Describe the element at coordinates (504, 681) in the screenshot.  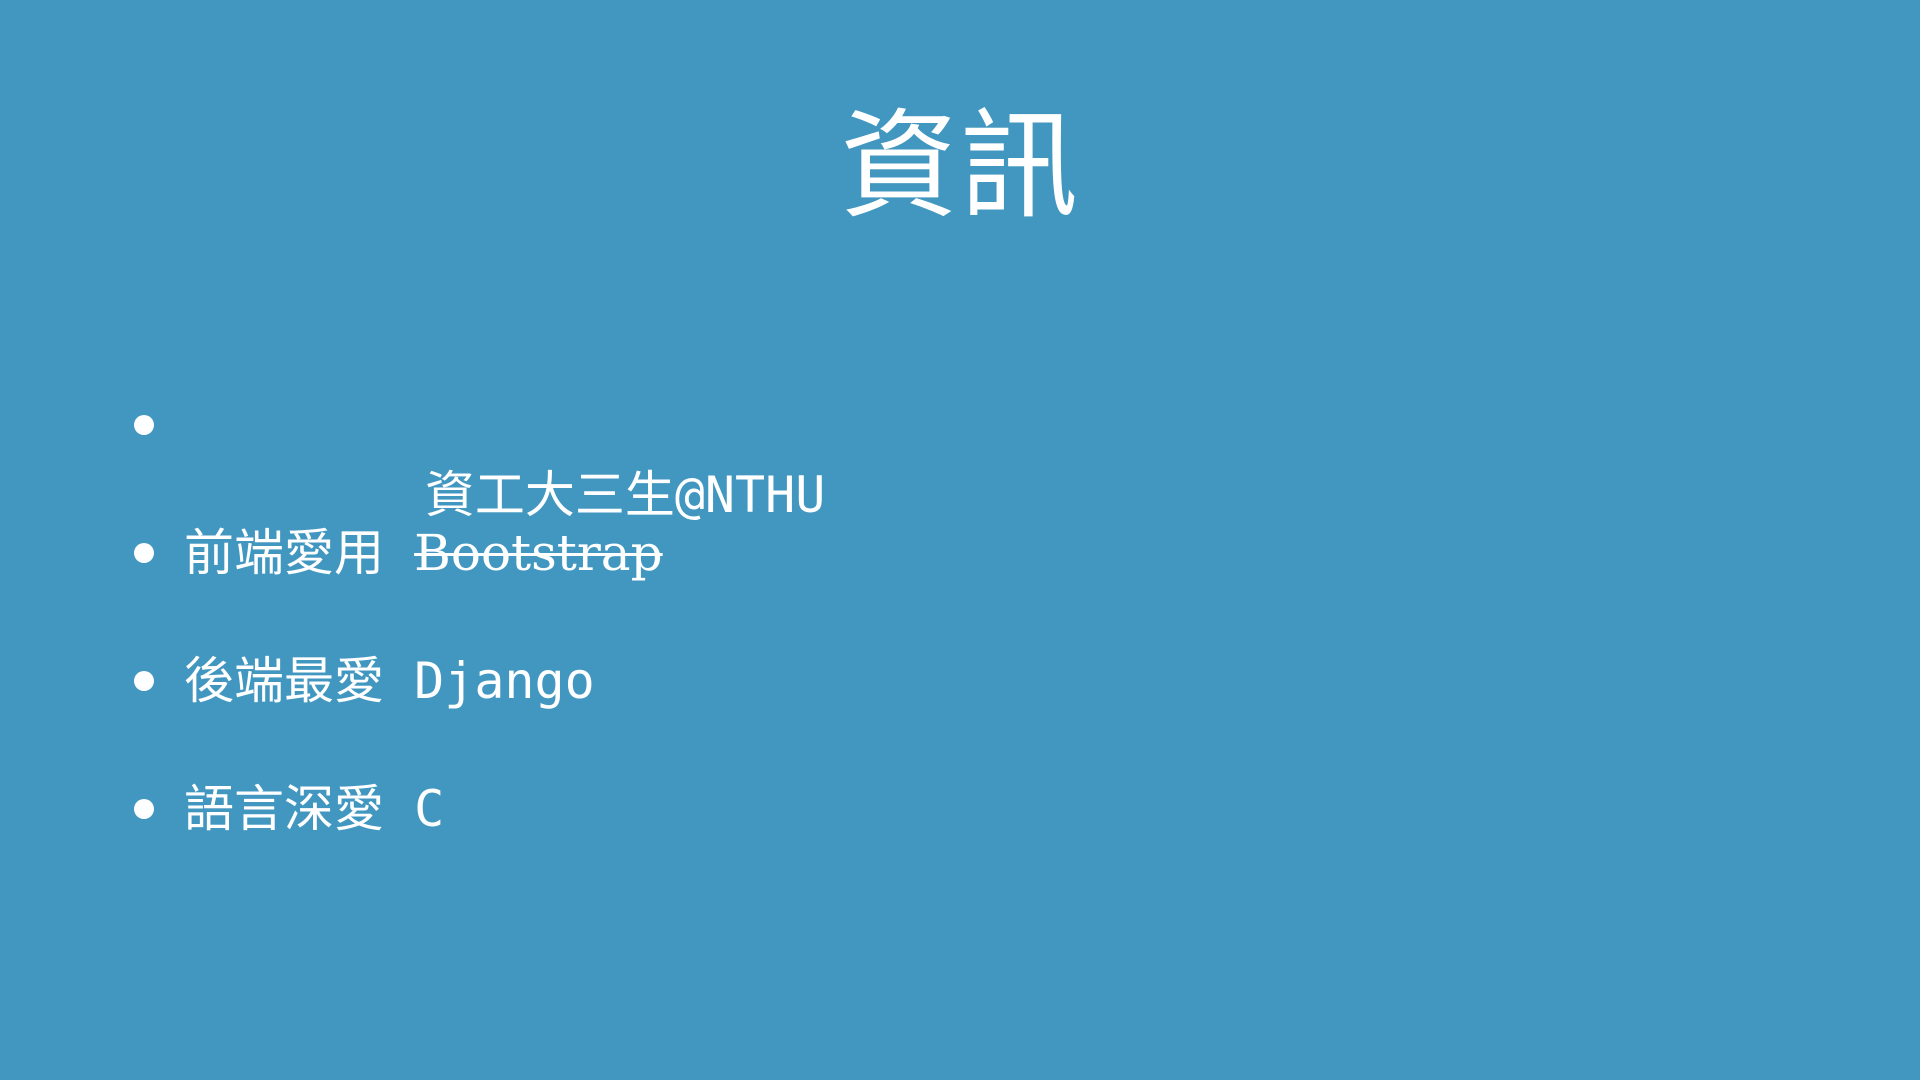
I see `django-text: Django` at that location.